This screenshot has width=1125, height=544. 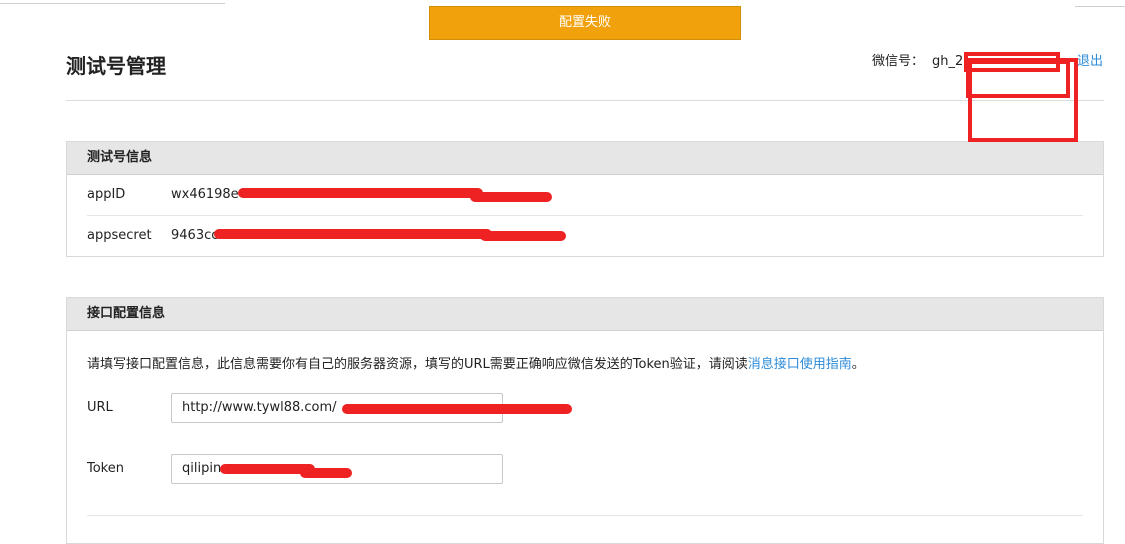 I want to click on top-edge-line-right, so click(x=1100, y=3).